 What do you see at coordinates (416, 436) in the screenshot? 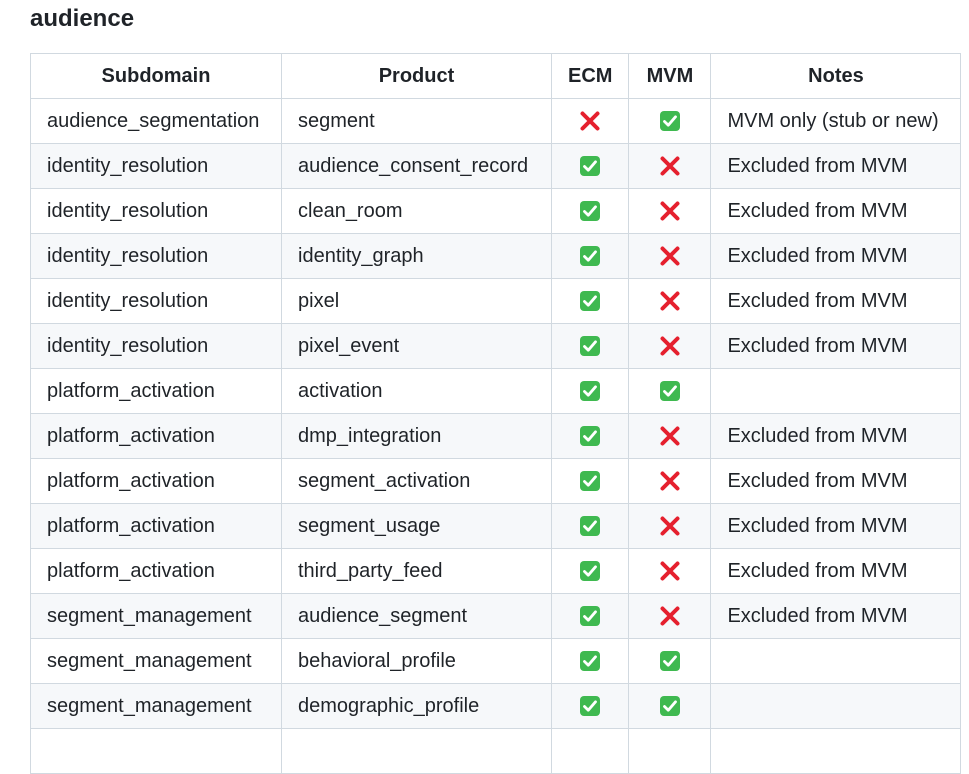
I see `product-cell: dmp_integration` at bounding box center [416, 436].